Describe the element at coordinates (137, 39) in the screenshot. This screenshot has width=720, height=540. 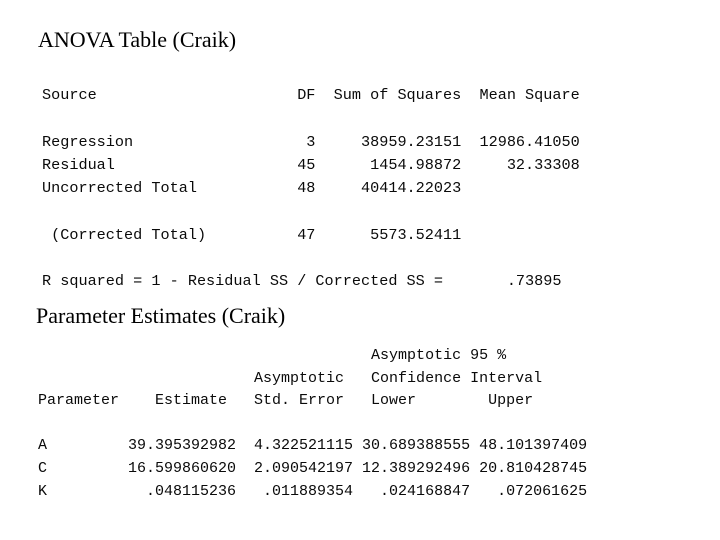
I see `anova-table-heading: ANOVA Table (Craik)` at that location.